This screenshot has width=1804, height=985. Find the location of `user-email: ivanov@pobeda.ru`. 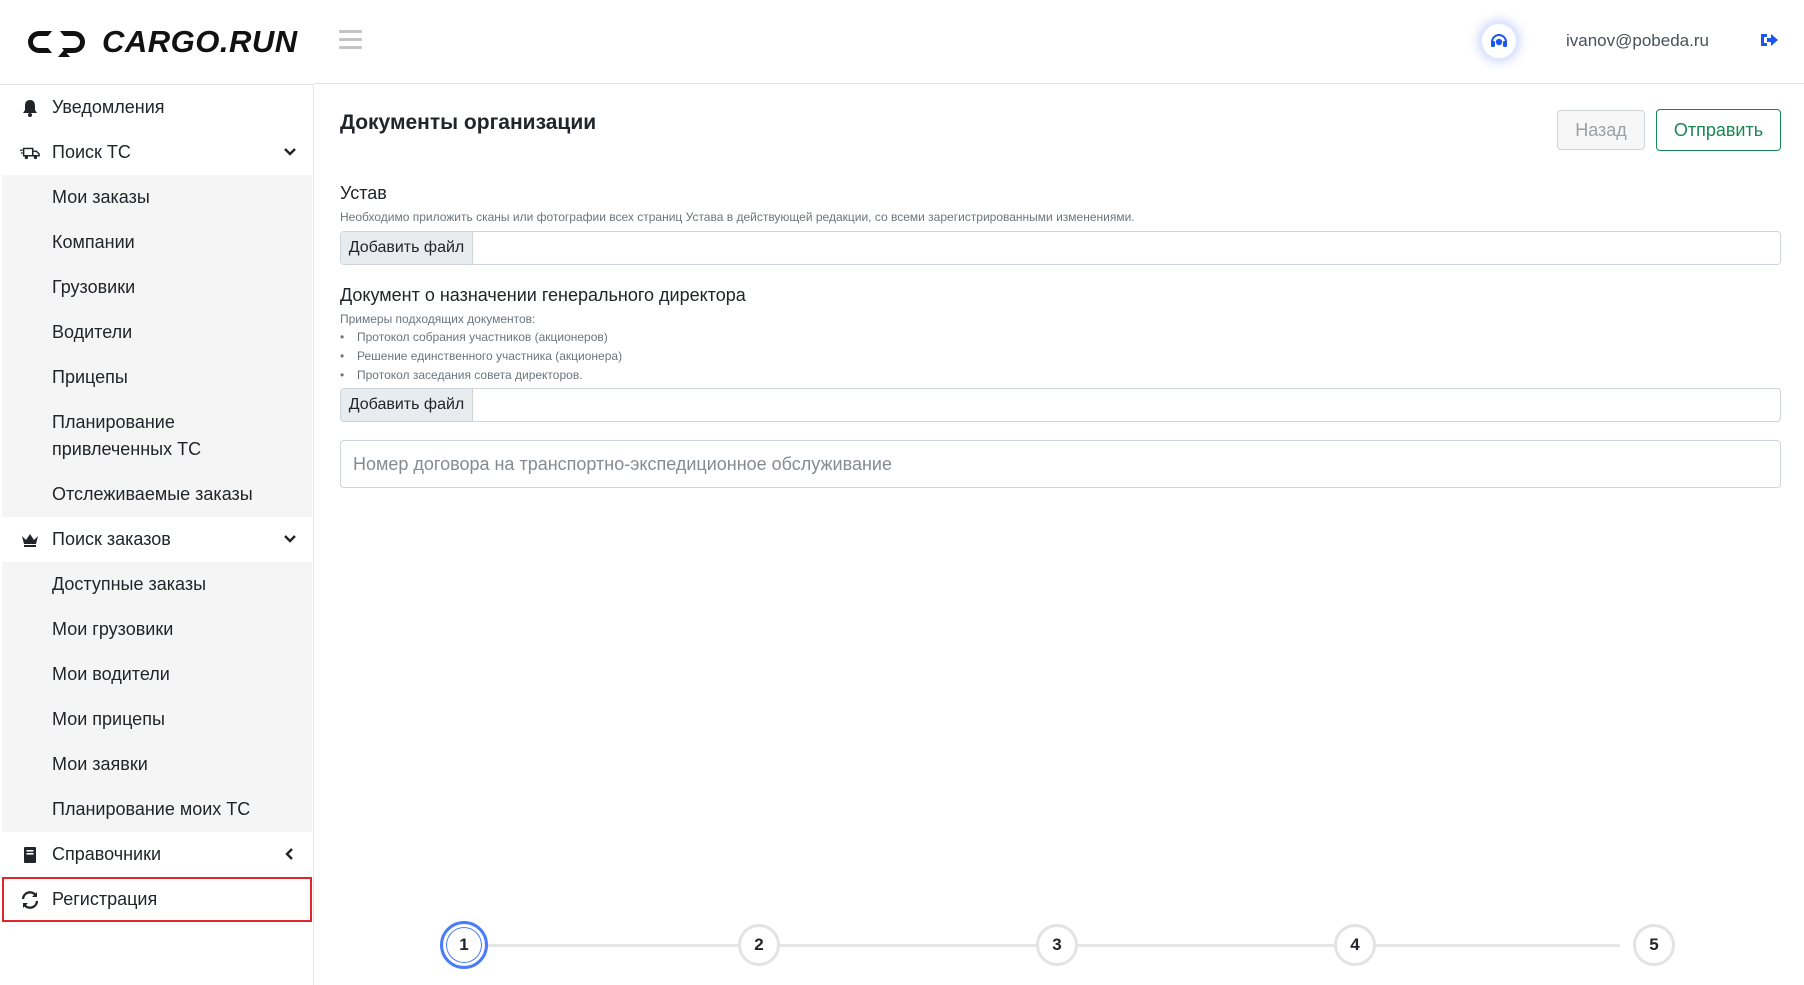

user-email: ivanov@pobeda.ru is located at coordinates (1637, 41).